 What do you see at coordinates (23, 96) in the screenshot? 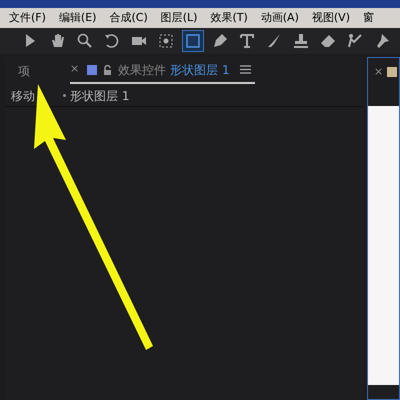
I see `composition-name: 移动` at bounding box center [23, 96].